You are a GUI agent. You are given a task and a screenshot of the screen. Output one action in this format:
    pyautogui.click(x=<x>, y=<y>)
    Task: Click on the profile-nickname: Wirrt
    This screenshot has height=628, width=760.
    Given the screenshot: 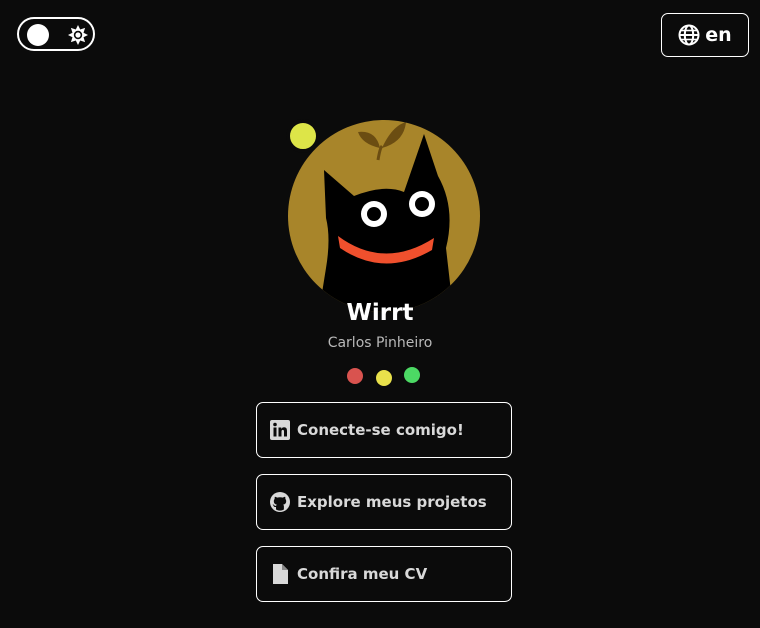 What is the action you would take?
    pyautogui.click(x=380, y=313)
    